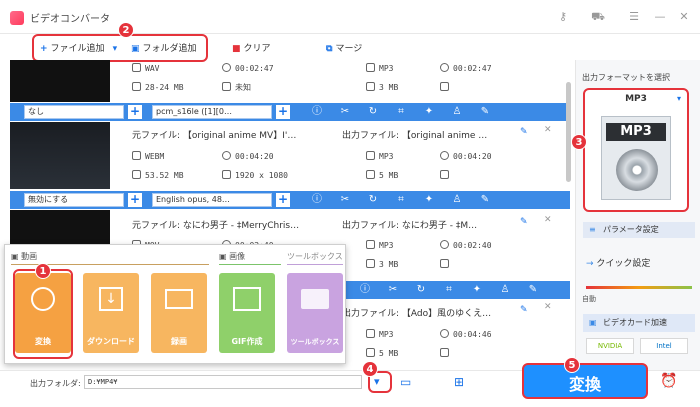 The image size is (700, 407). What do you see at coordinates (618, 264) in the screenshot?
I see `quick-settings-label: → クイック設定` at bounding box center [618, 264].